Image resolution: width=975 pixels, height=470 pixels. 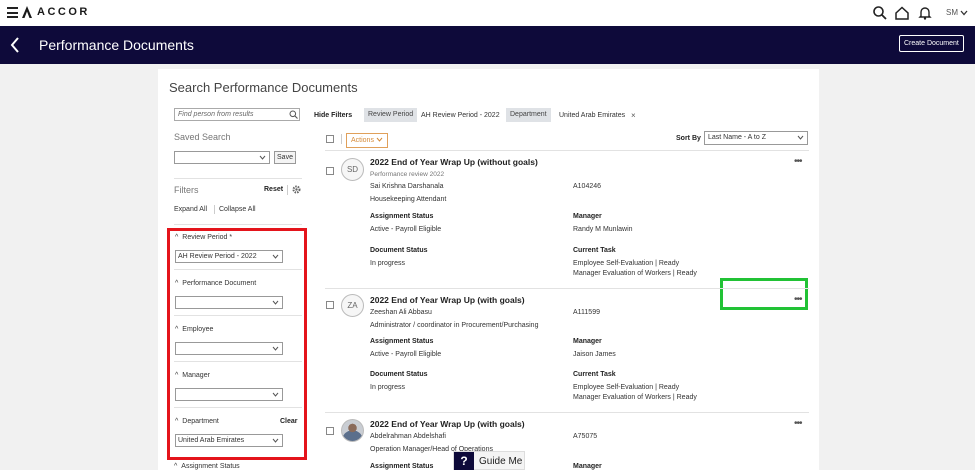 I want to click on document-subtitle: Performance review 2022, so click(x=407, y=174).